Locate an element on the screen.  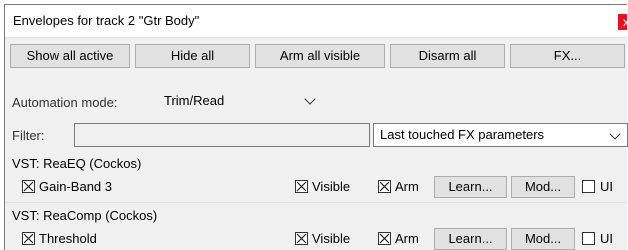
hide-all-button: Hide all is located at coordinates (192, 56).